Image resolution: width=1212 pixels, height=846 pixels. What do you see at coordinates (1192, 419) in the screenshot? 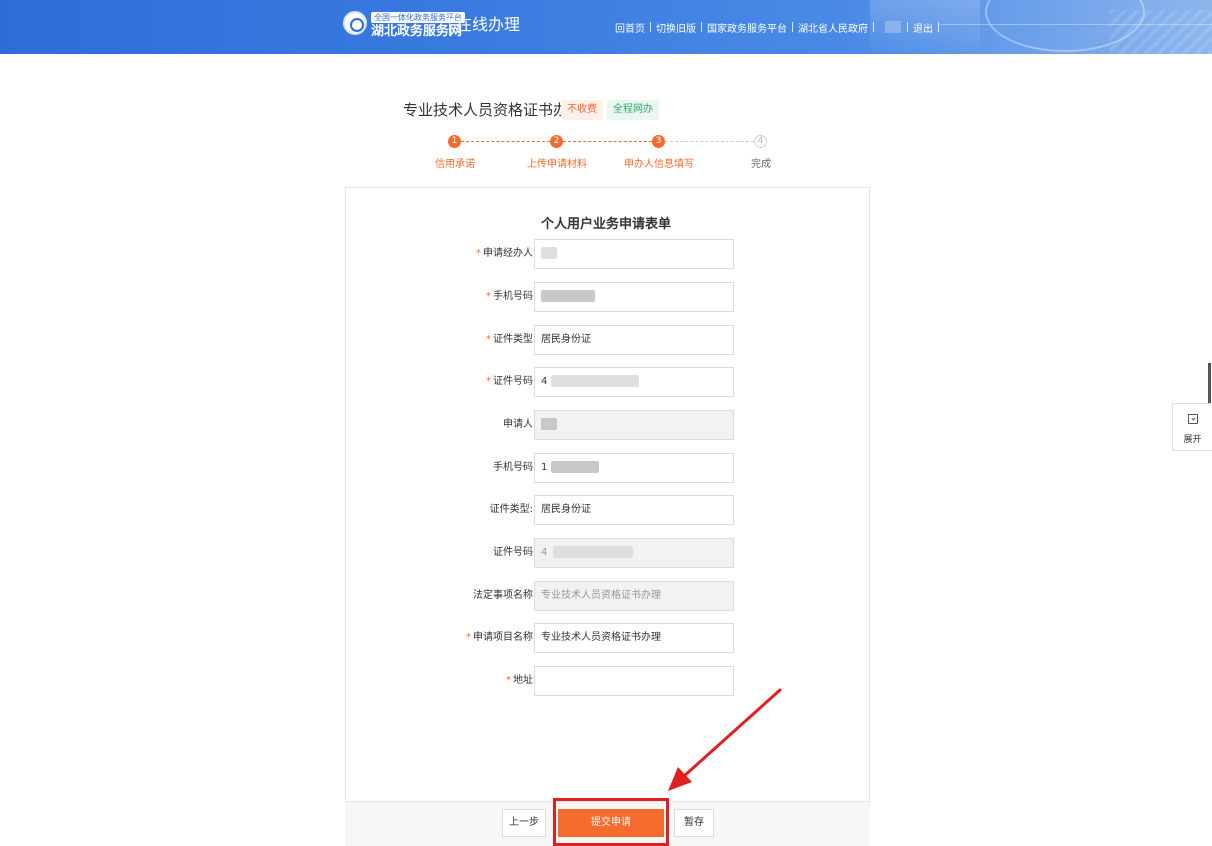
I see `expand-icon` at bounding box center [1192, 419].